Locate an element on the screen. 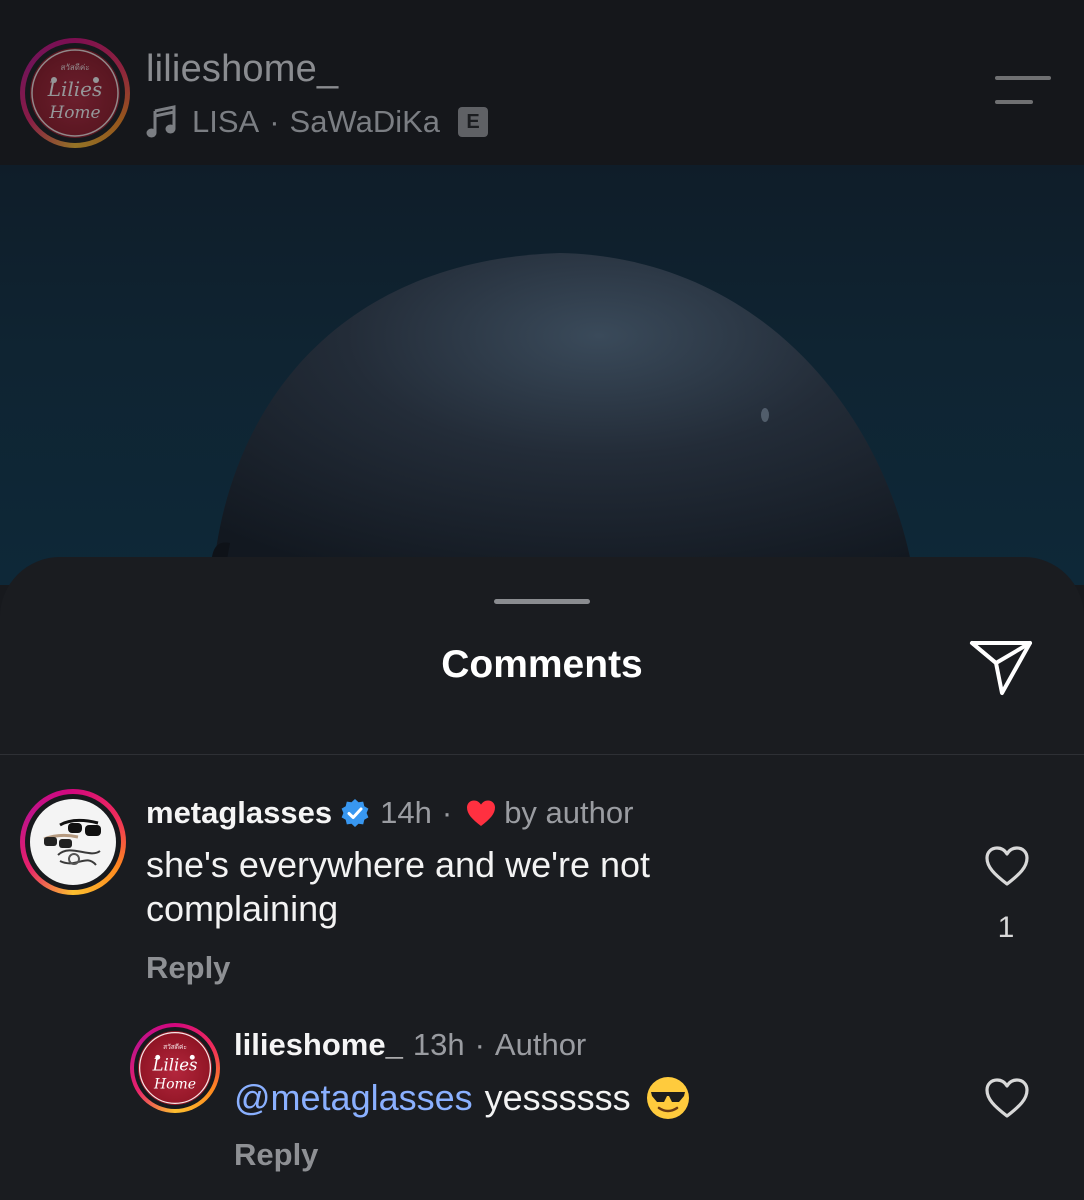 This screenshot has width=1084, height=1200. comment-header: metaglasses 14h · by author is located at coordinates (389, 813).